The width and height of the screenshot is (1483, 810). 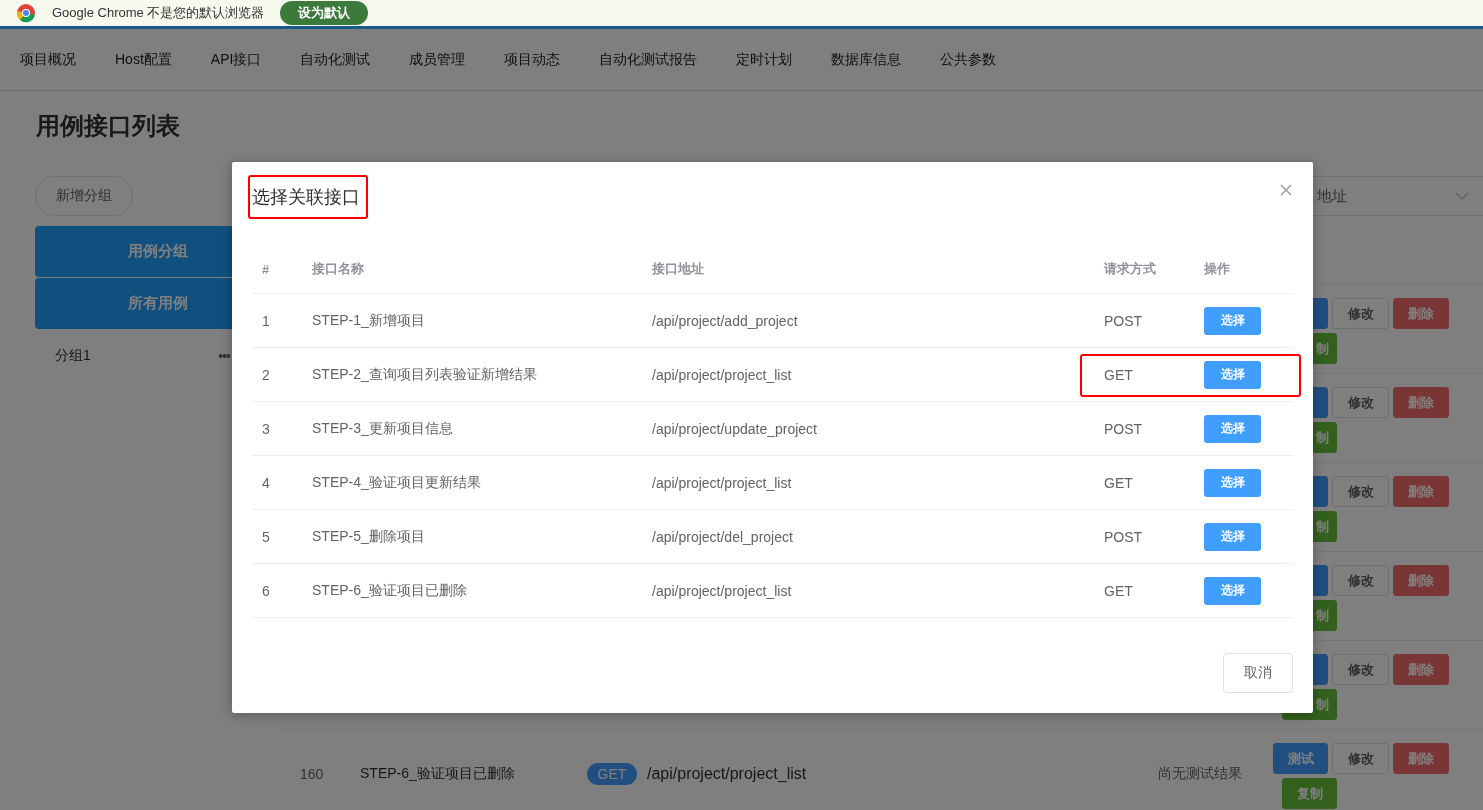 What do you see at coordinates (84, 196) in the screenshot?
I see `add-group-button: 新增分组` at bounding box center [84, 196].